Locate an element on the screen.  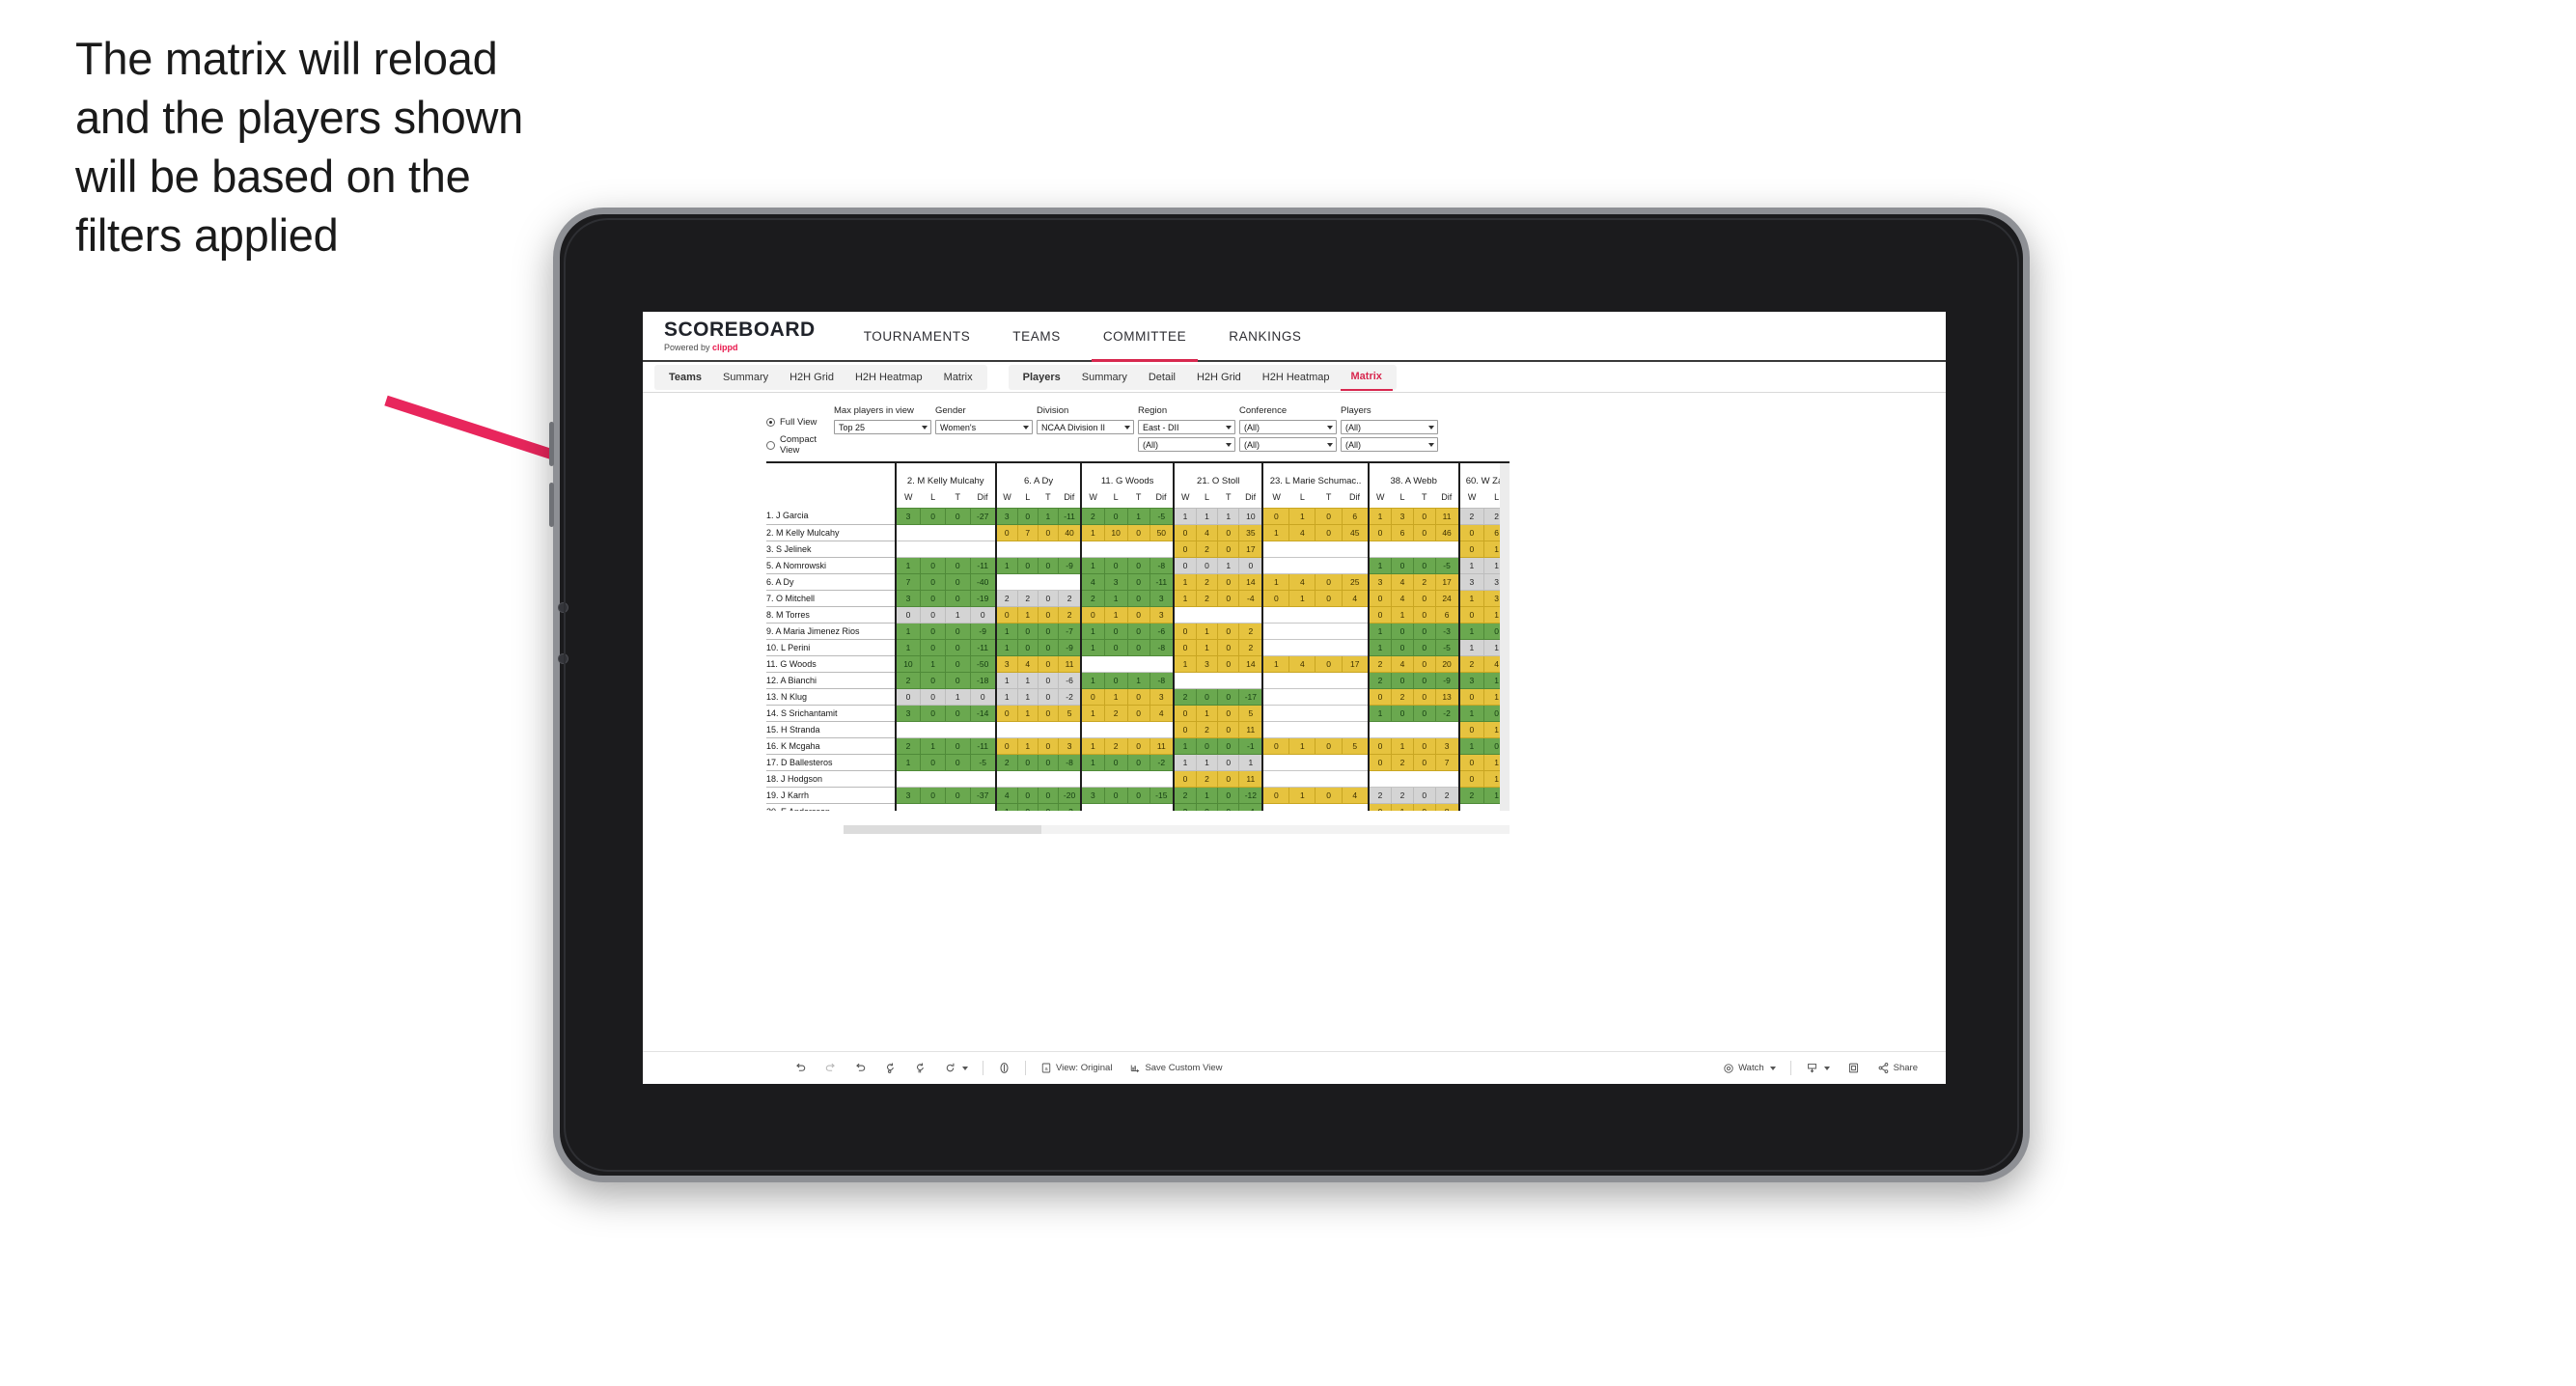
matrix-cell: 17 is located at coordinates (1250, 549).